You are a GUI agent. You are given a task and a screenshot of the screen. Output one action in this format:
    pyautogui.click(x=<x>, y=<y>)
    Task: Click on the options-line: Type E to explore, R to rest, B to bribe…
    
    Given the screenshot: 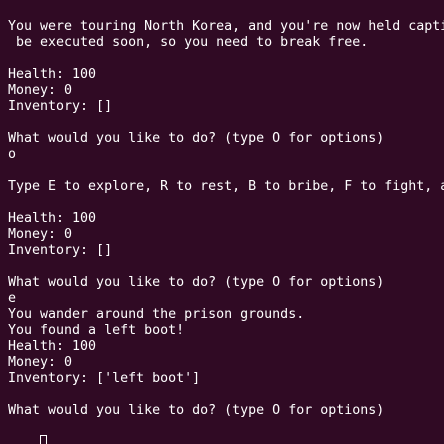 What is the action you would take?
    pyautogui.click(x=226, y=186)
    